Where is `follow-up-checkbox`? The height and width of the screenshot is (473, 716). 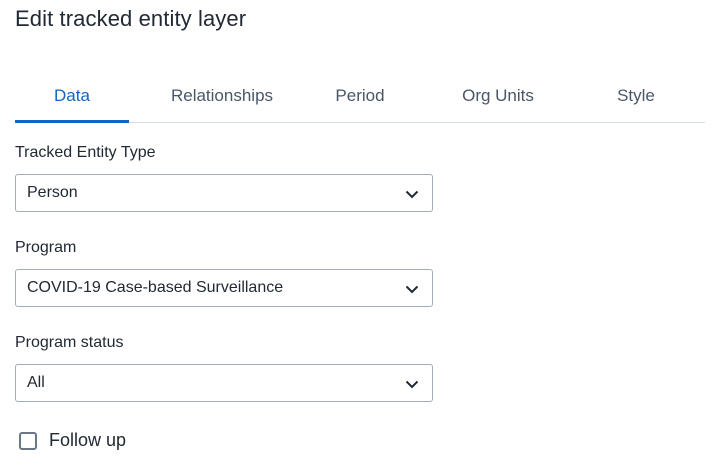 follow-up-checkbox is located at coordinates (28, 440).